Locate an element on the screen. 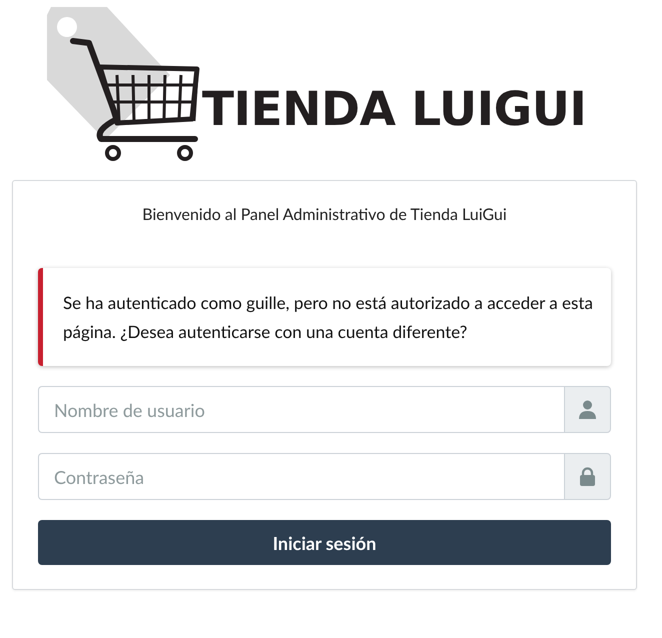 Image resolution: width=662 pixels, height=638 pixels. input-field: Nombre de usuario is located at coordinates (301, 409).